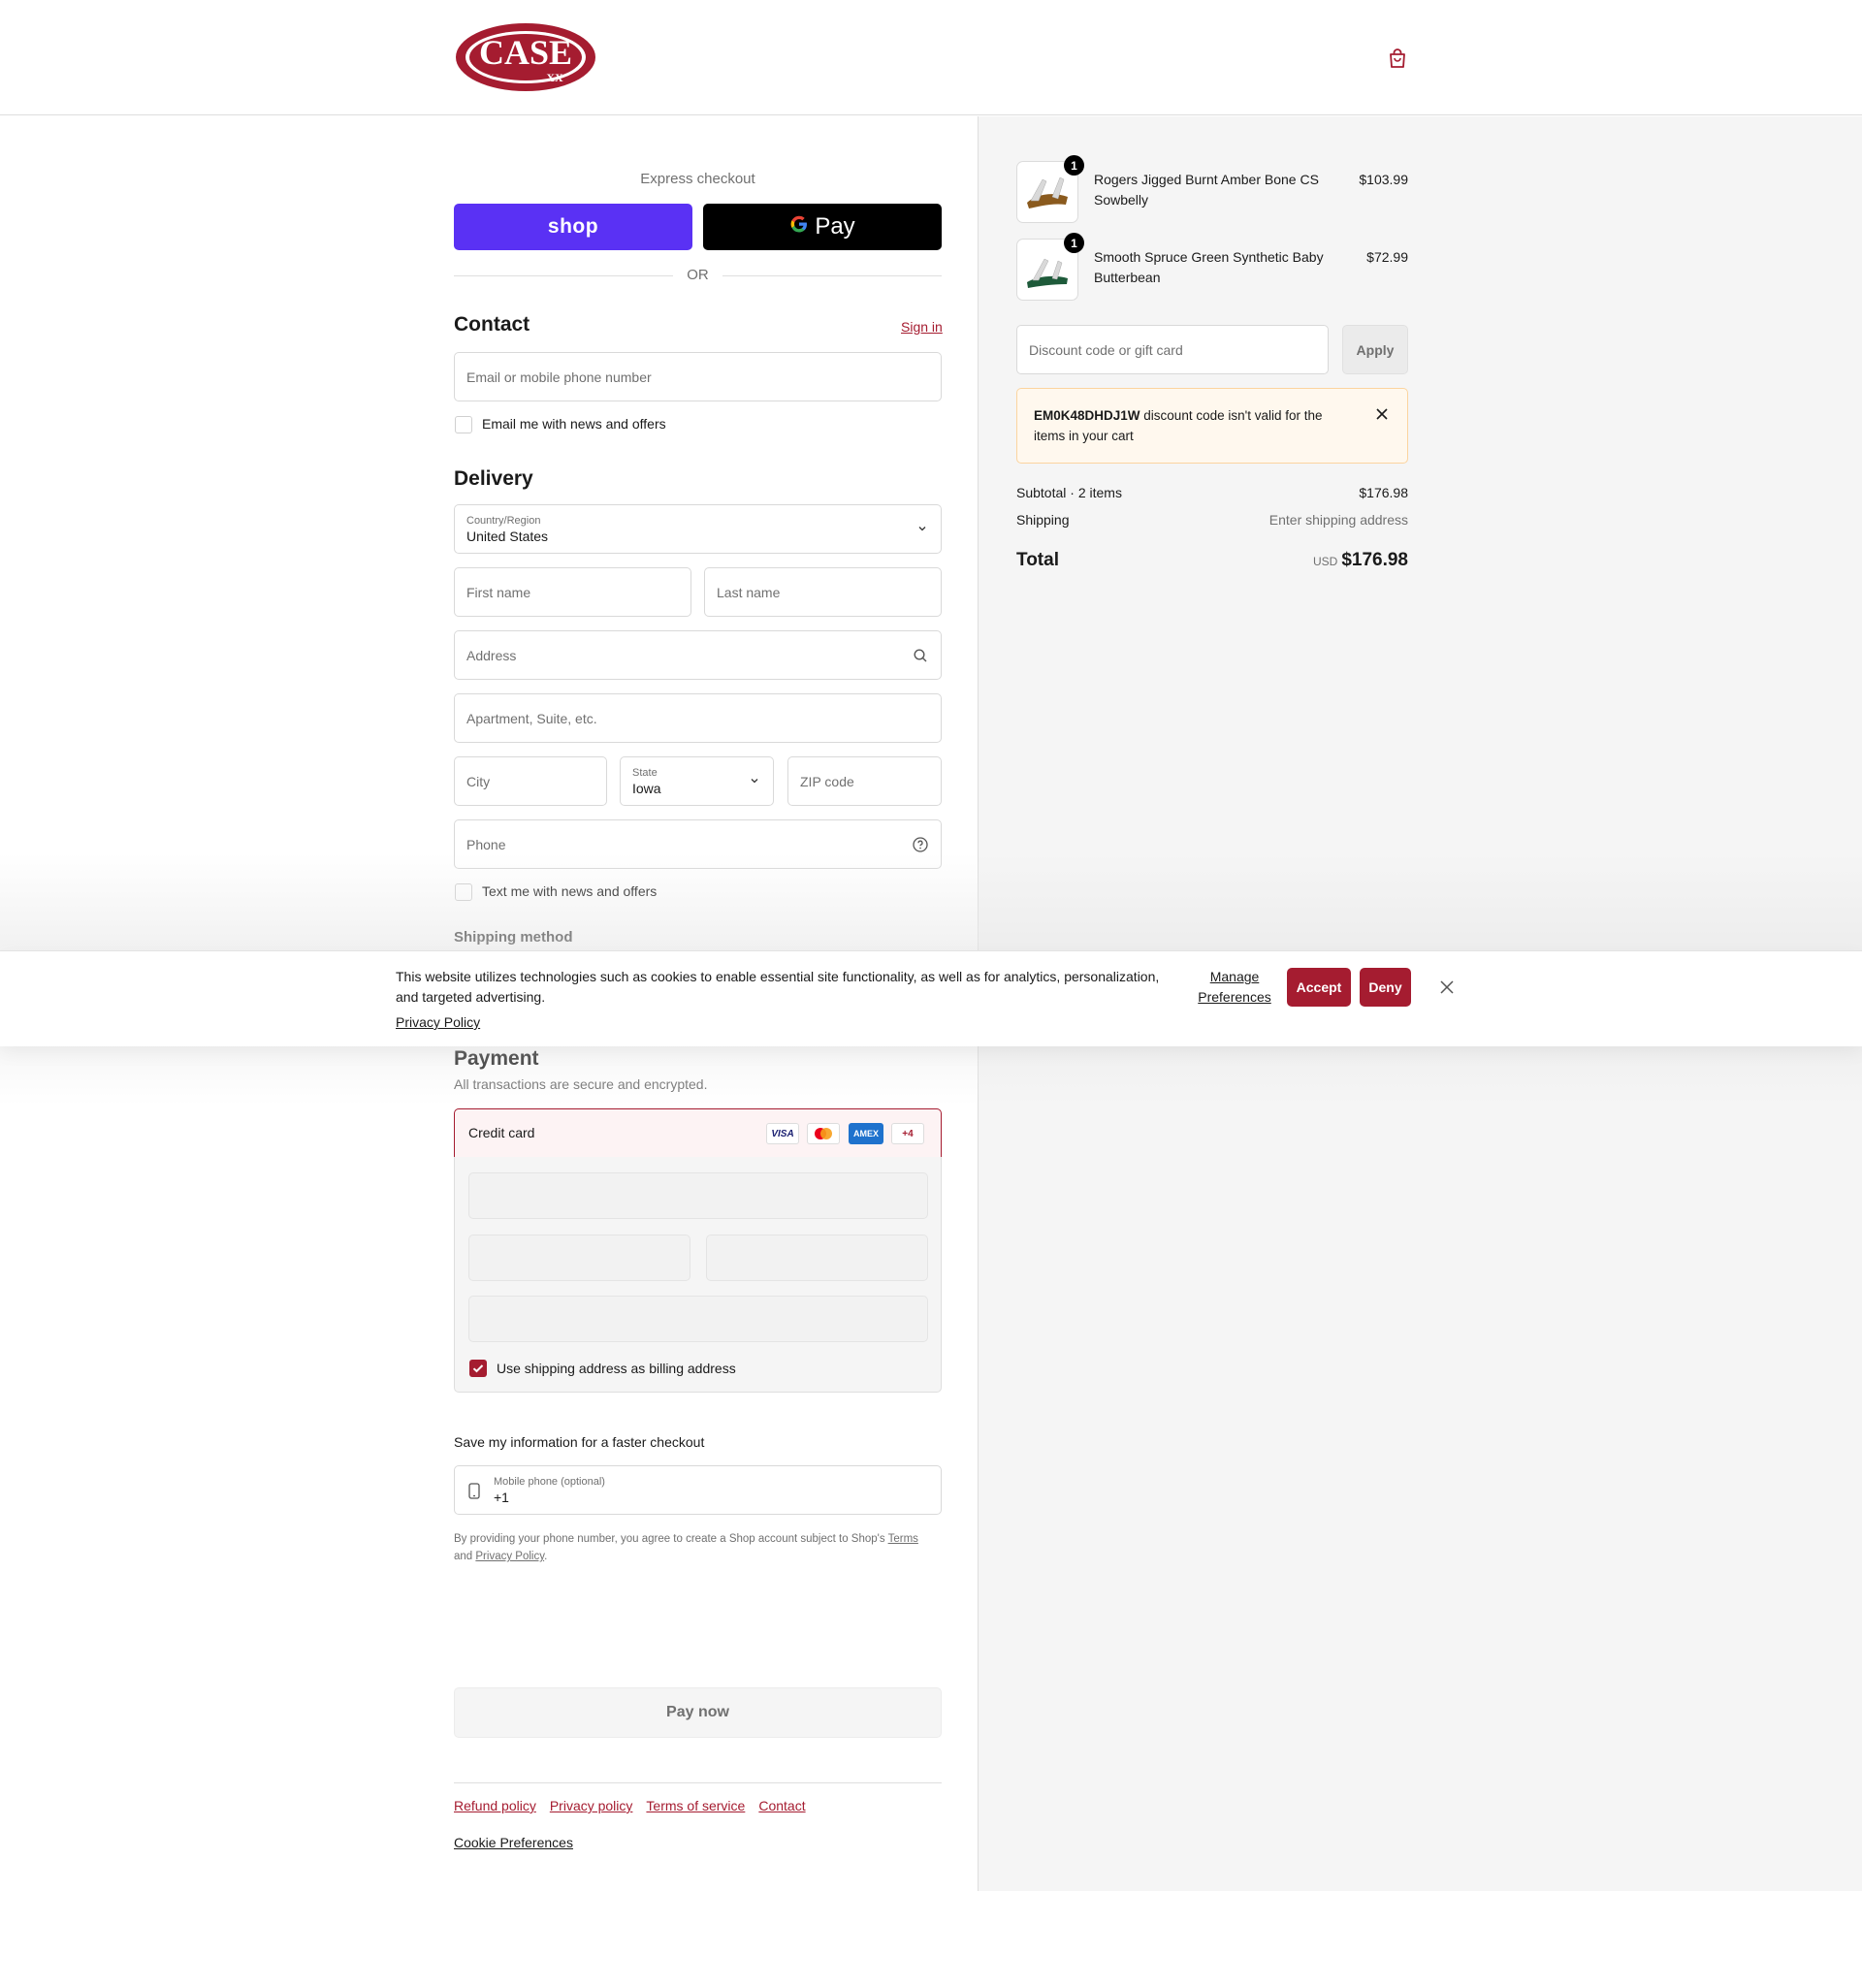 The width and height of the screenshot is (1862, 1988). I want to click on legal-end: ., so click(546, 1556).